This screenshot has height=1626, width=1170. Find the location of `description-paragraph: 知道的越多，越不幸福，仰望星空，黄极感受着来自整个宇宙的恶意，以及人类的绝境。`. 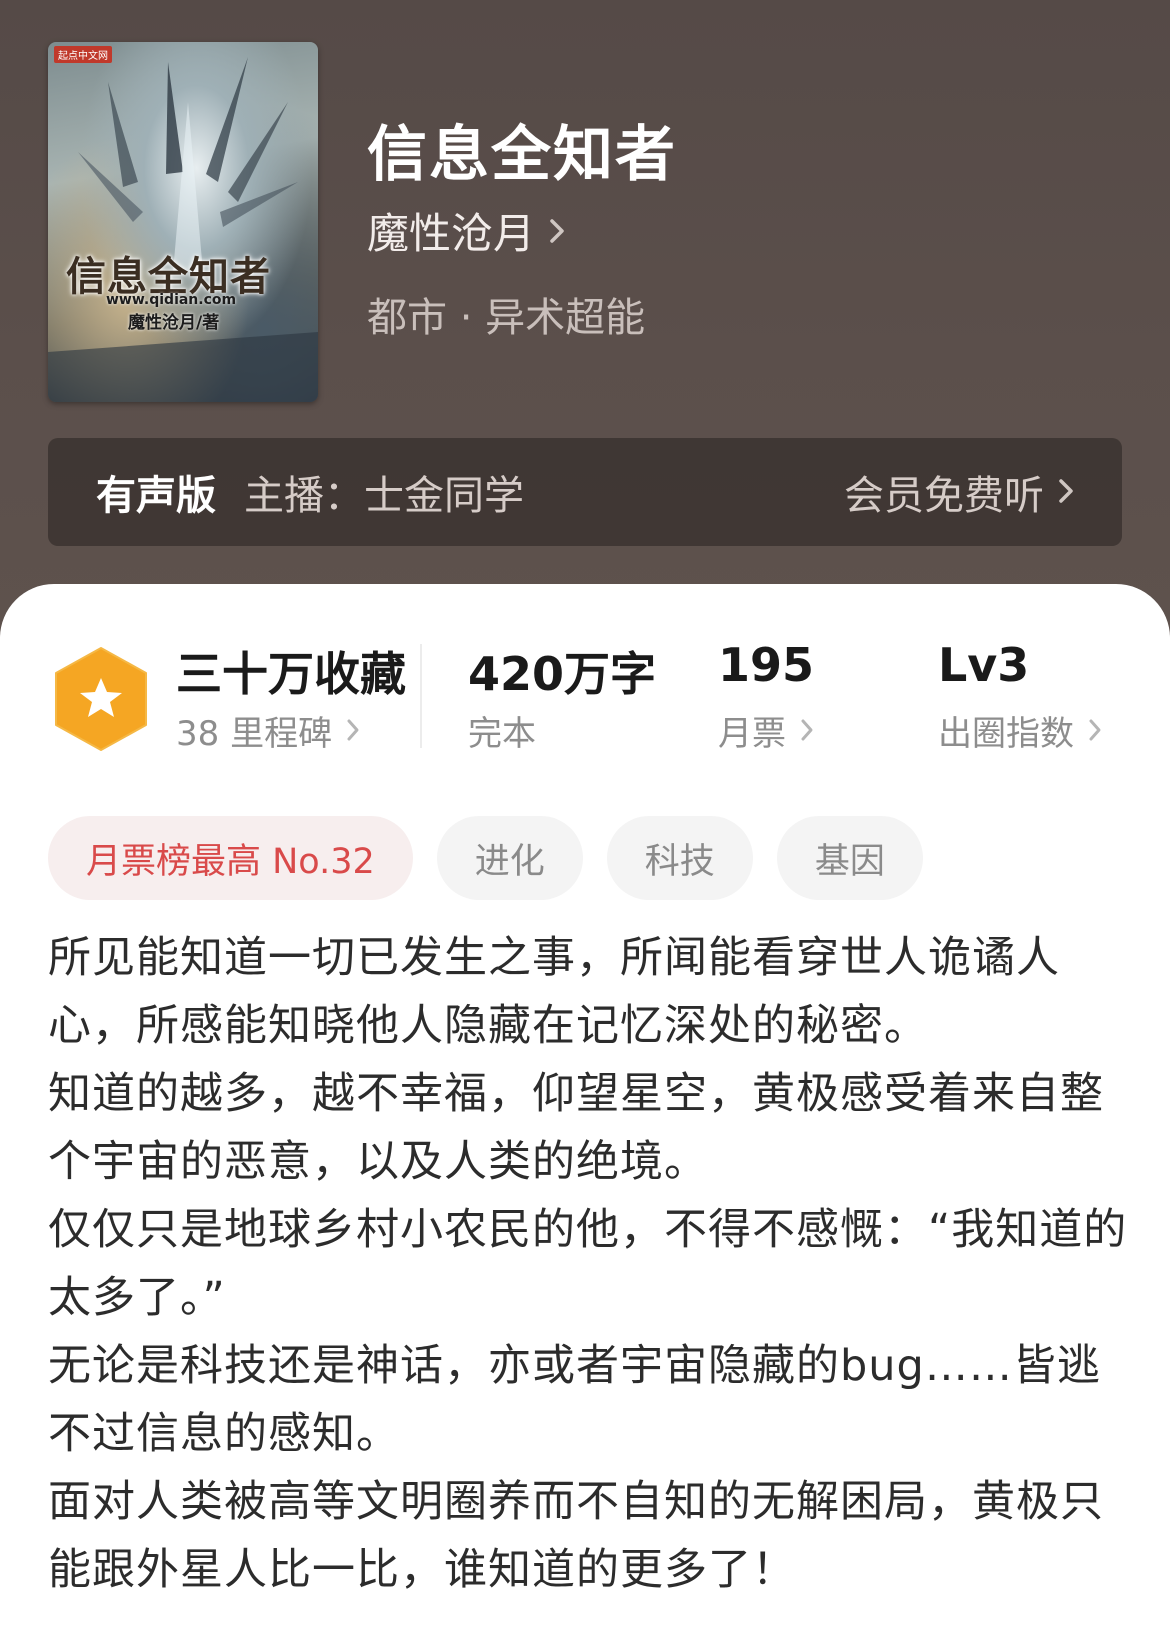

description-paragraph: 知道的越多，越不幸福，仰望星空，黄极感受着来自整个宇宙的恶意，以及人类的绝境。 is located at coordinates (576, 1128).